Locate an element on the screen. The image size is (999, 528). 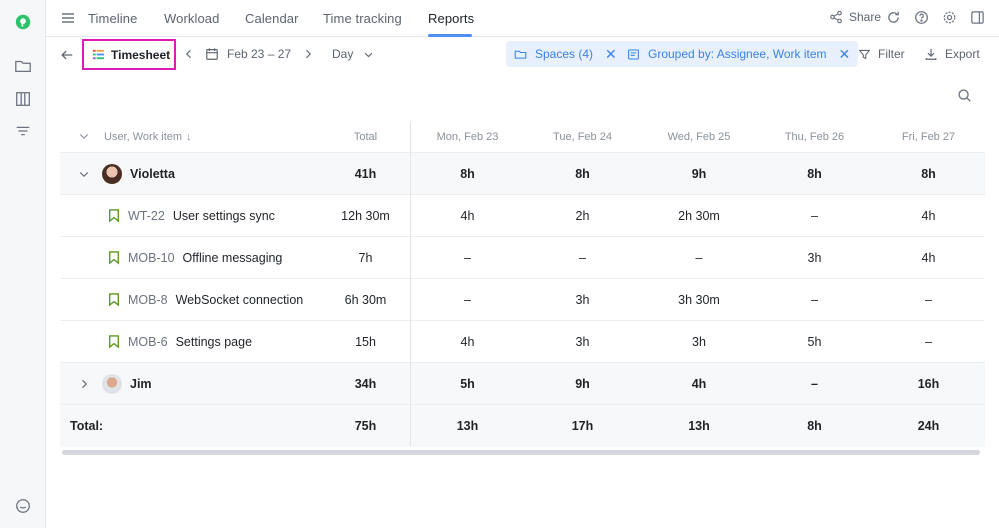
date-range-picker: Feb 23 – 27 is located at coordinates (248, 54).